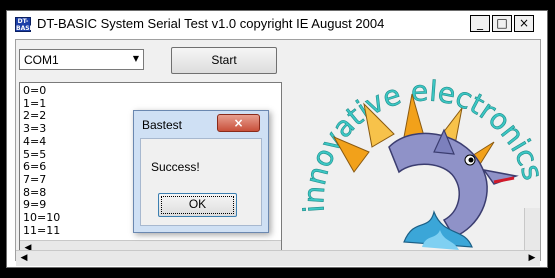 This screenshot has height=278, width=555. Describe the element at coordinates (532, 258) in the screenshot. I see `window-scroll-right-icon: ▶` at that location.